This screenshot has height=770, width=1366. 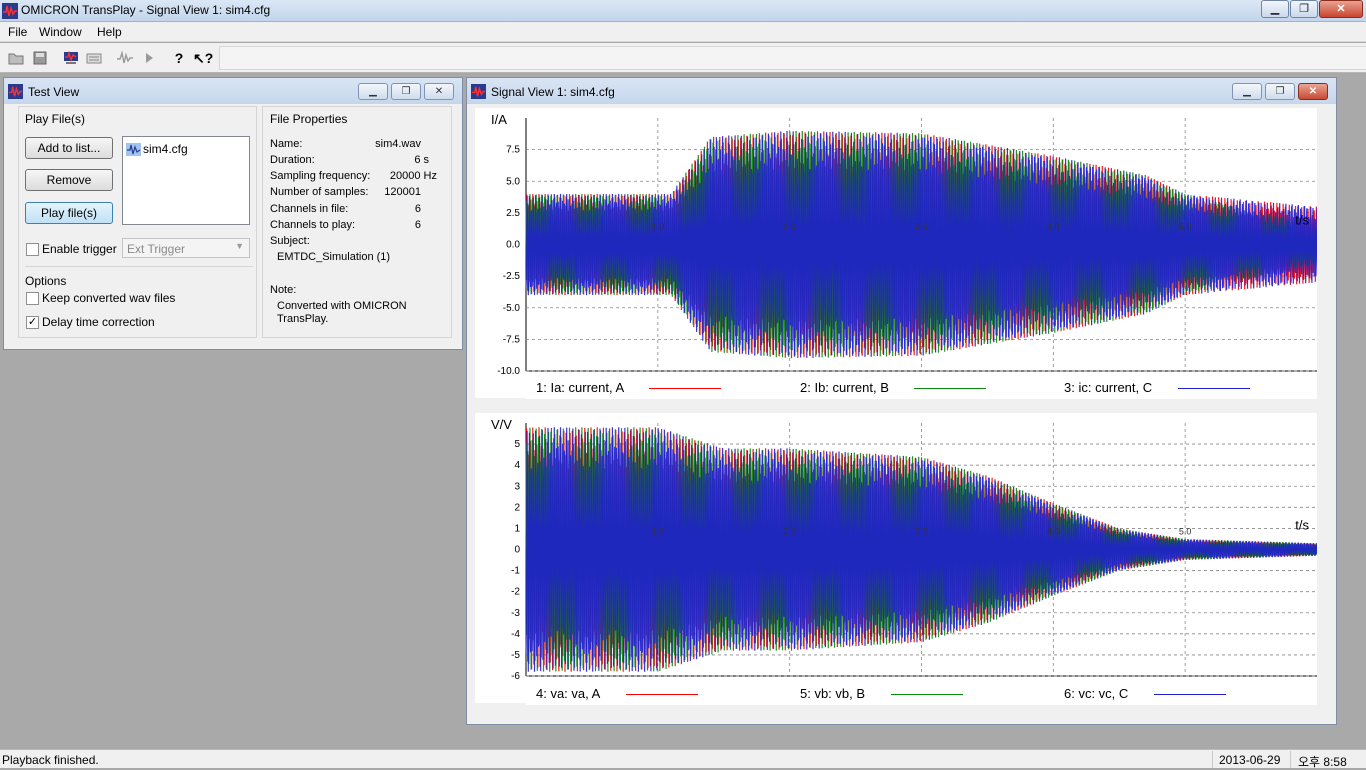 What do you see at coordinates (515, 676) in the screenshot?
I see `y-tick-label: -6` at bounding box center [515, 676].